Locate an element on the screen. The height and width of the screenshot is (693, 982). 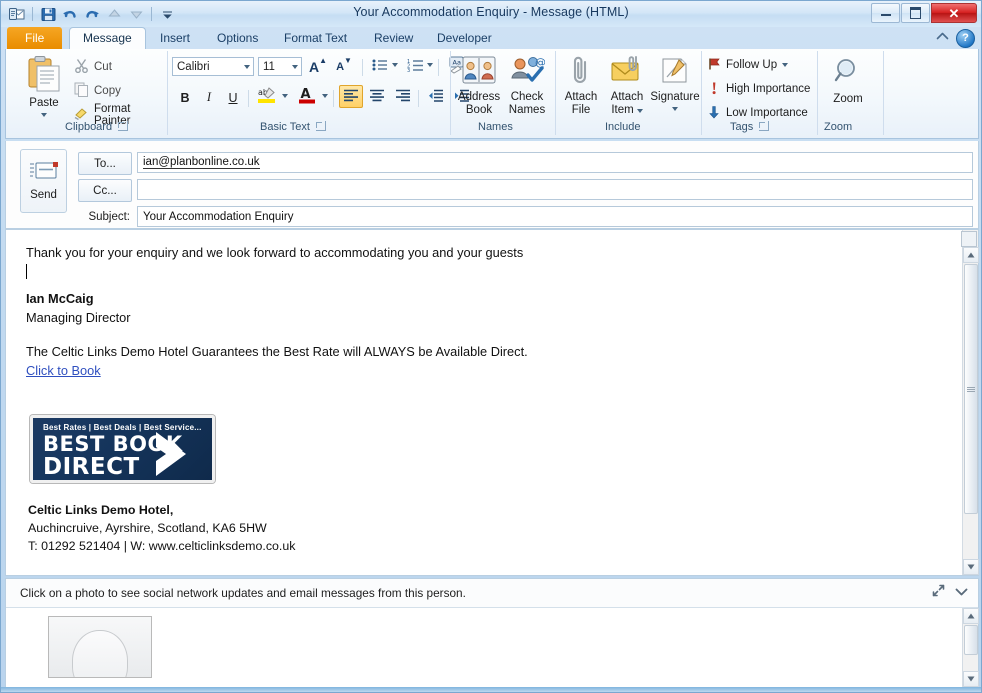
grow-font-button: A ▲ is located at coordinates (318, 66).